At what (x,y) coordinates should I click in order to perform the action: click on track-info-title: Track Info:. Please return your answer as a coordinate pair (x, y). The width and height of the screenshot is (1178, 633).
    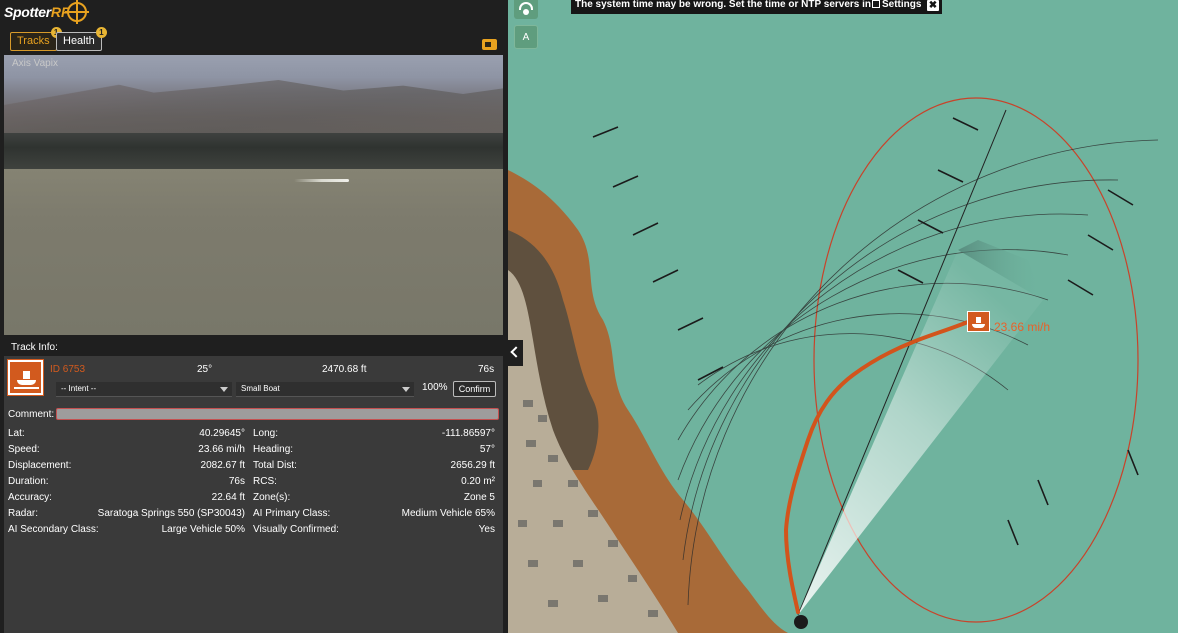
    Looking at the image, I should click on (34, 347).